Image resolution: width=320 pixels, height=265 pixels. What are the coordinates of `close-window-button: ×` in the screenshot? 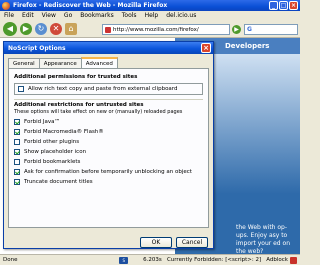 It's located at (293, 5).